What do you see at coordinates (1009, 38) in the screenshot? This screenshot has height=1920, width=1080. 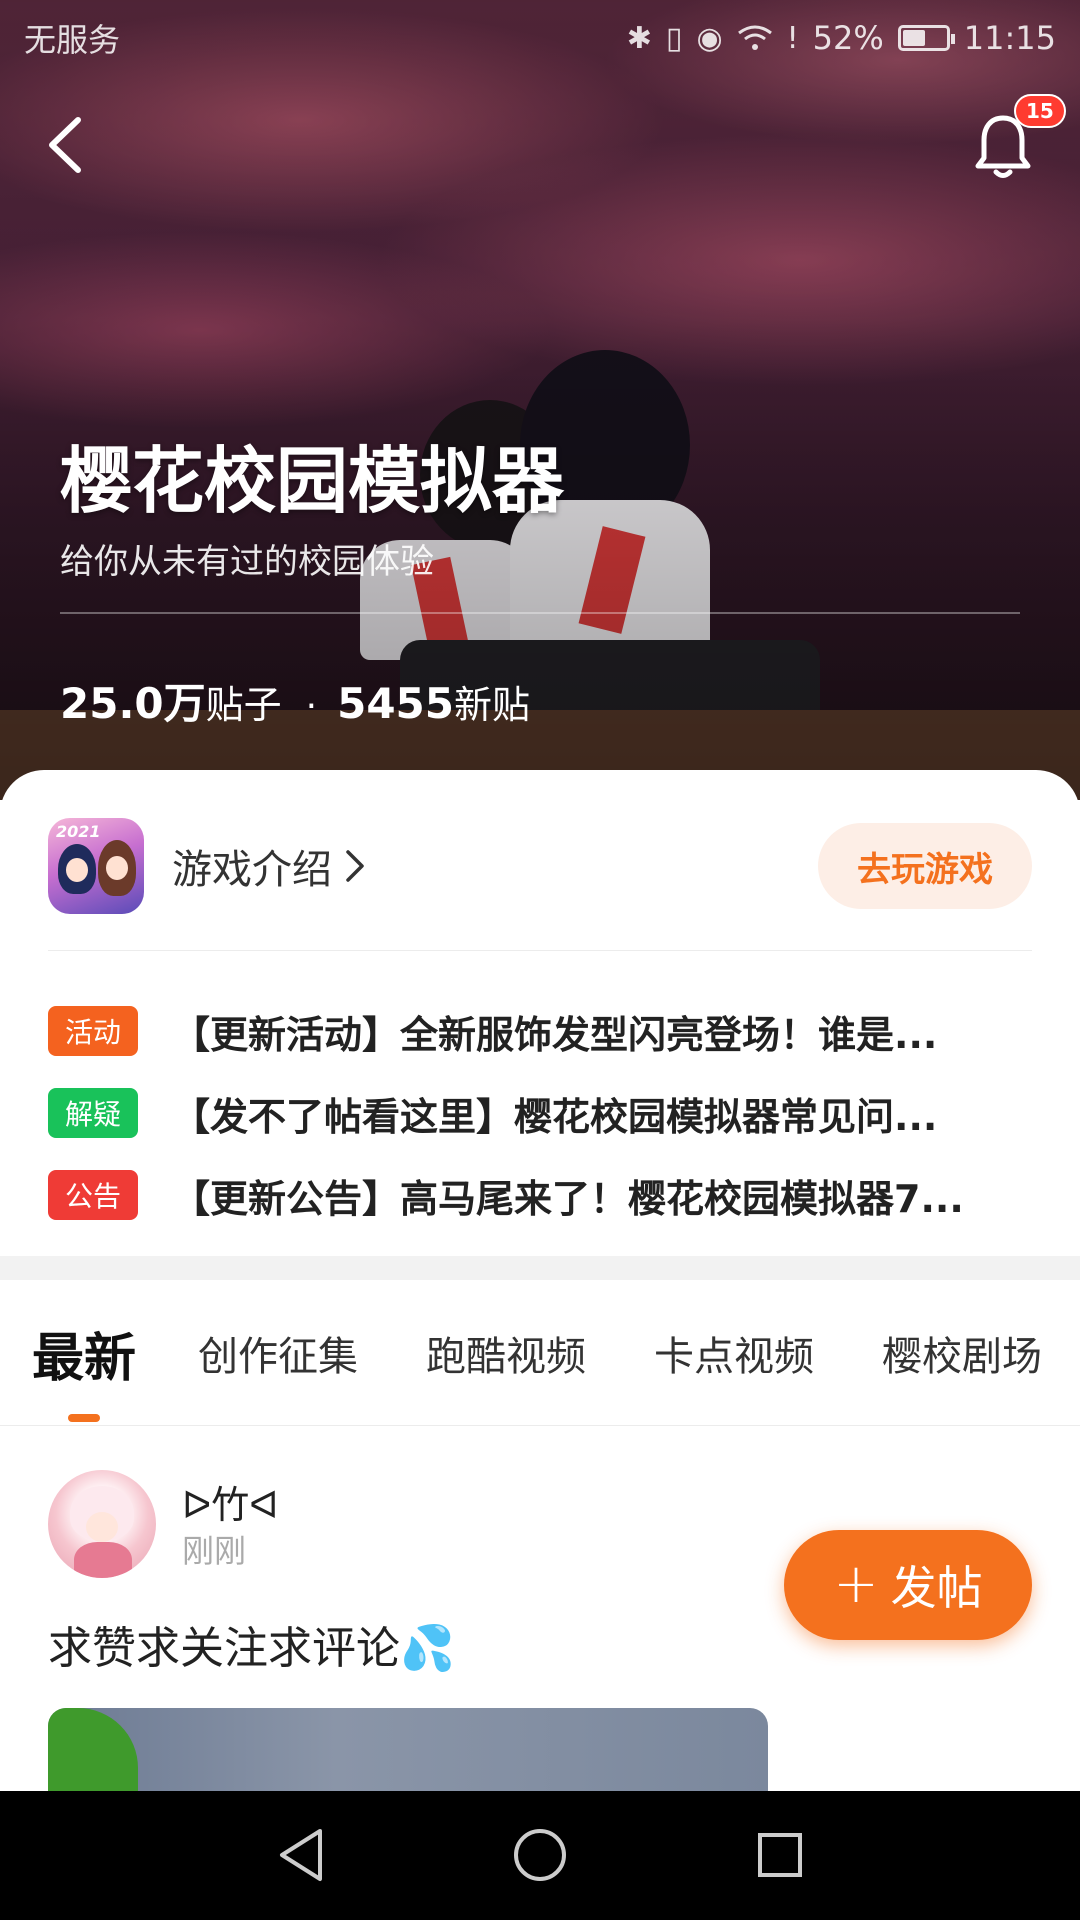 I see `clock: 11:15` at bounding box center [1009, 38].